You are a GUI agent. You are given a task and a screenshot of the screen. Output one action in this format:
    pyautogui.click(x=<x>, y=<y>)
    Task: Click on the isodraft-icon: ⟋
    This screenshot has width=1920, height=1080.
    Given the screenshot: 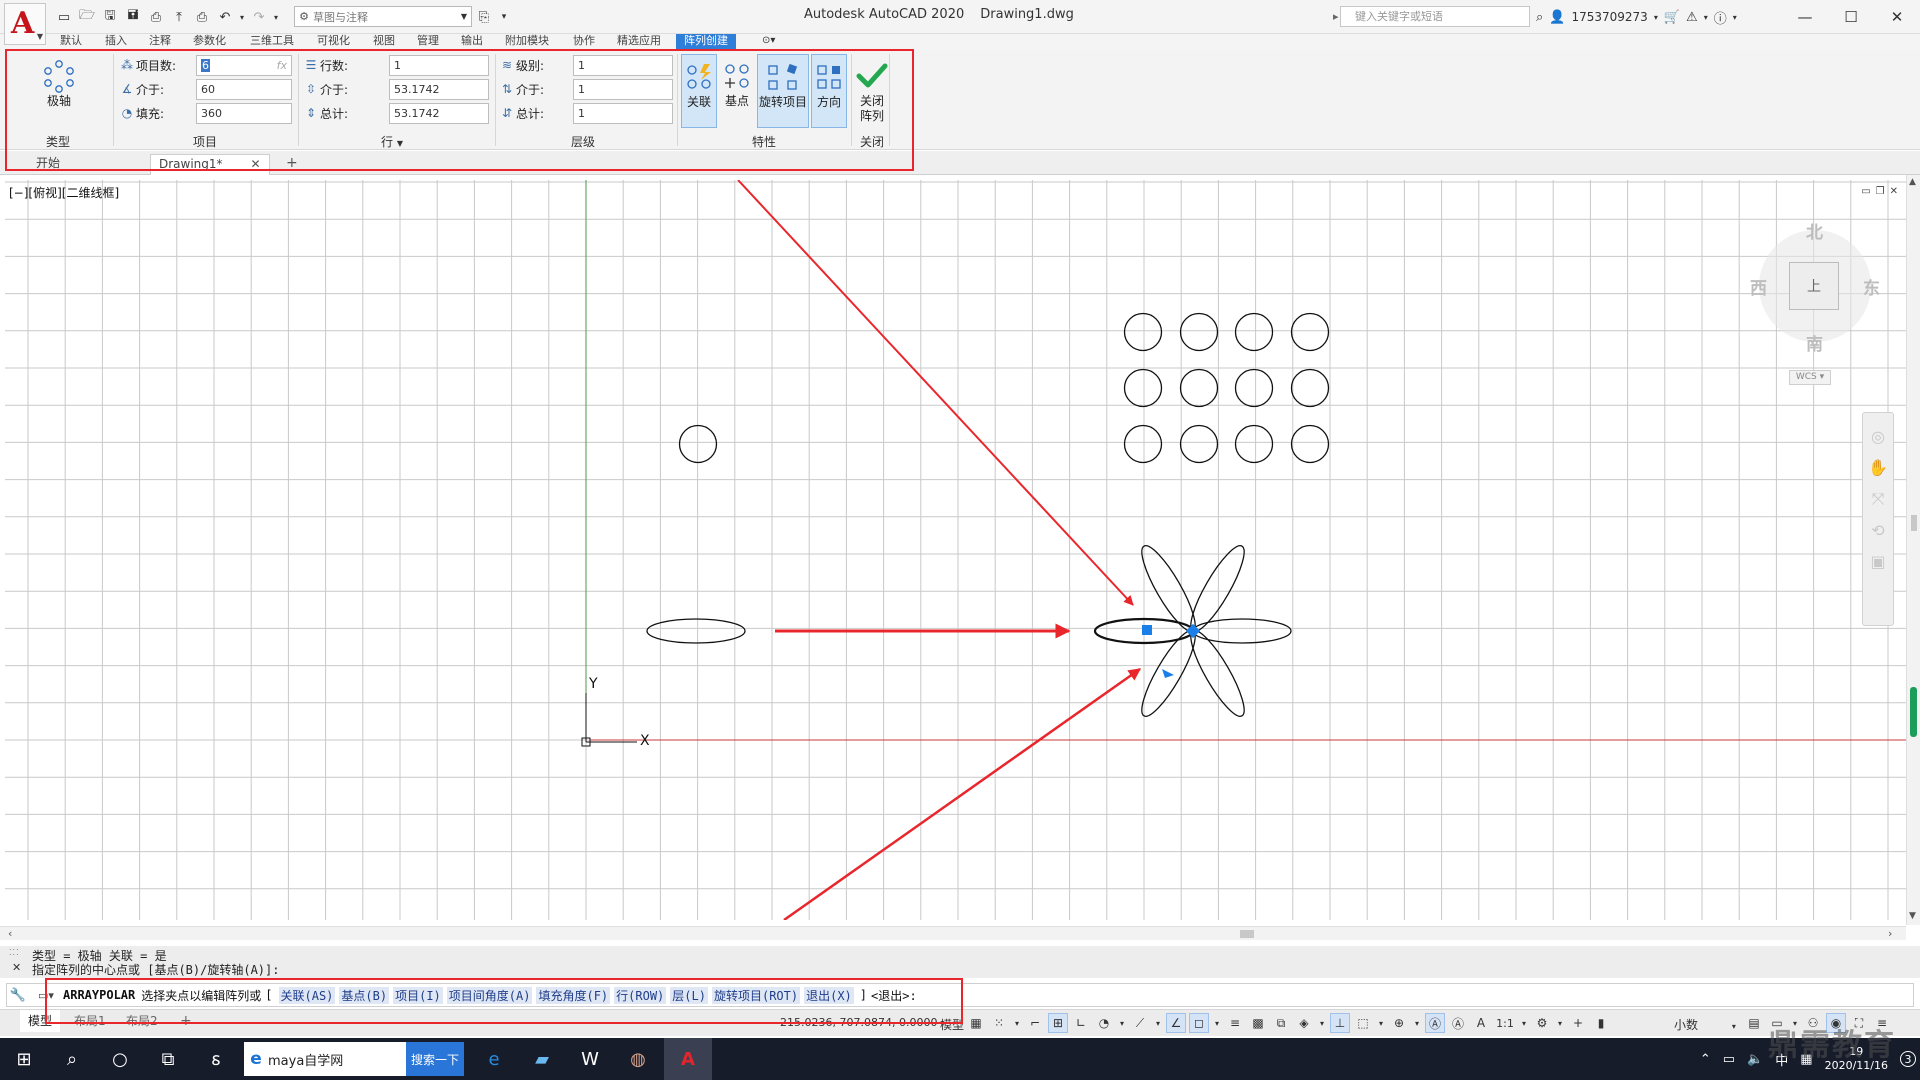 What is the action you would take?
    pyautogui.click(x=1140, y=1023)
    